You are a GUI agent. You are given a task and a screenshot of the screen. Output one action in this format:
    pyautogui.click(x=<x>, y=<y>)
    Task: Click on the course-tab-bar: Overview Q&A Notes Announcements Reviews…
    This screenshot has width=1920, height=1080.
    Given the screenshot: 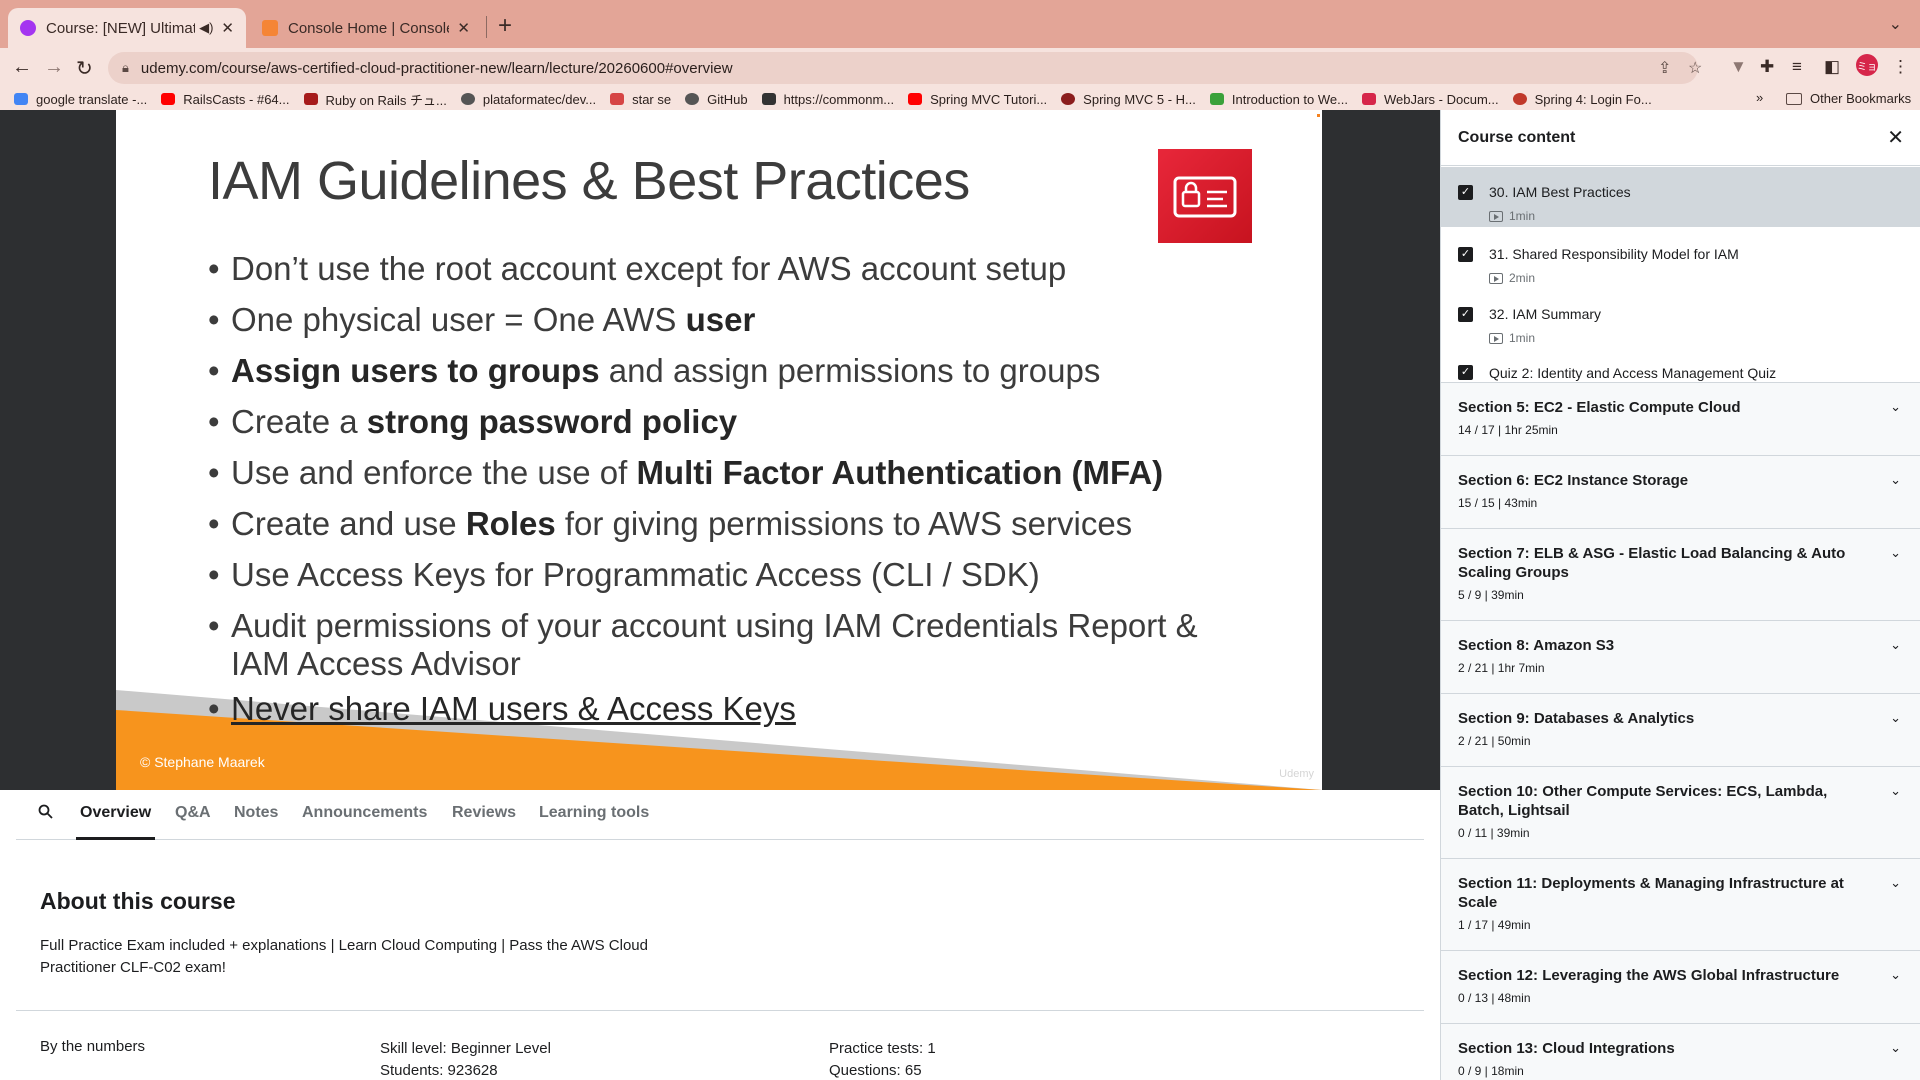 What is the action you would take?
    pyautogui.click(x=720, y=815)
    